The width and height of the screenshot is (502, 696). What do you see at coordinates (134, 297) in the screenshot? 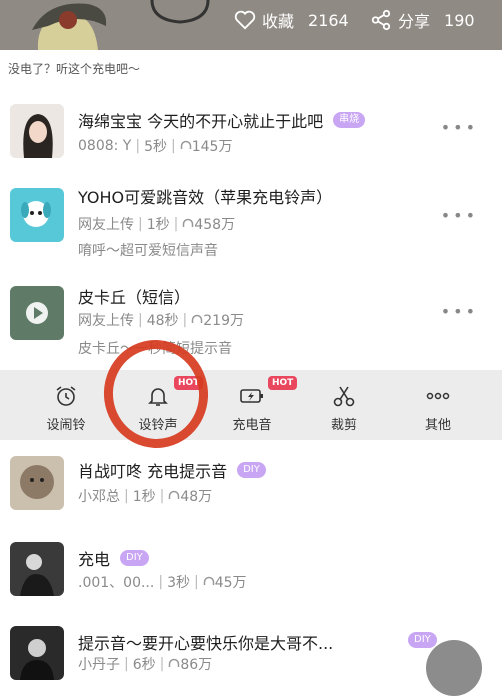
I see `song-title: 皮卡丘（短信）` at bounding box center [134, 297].